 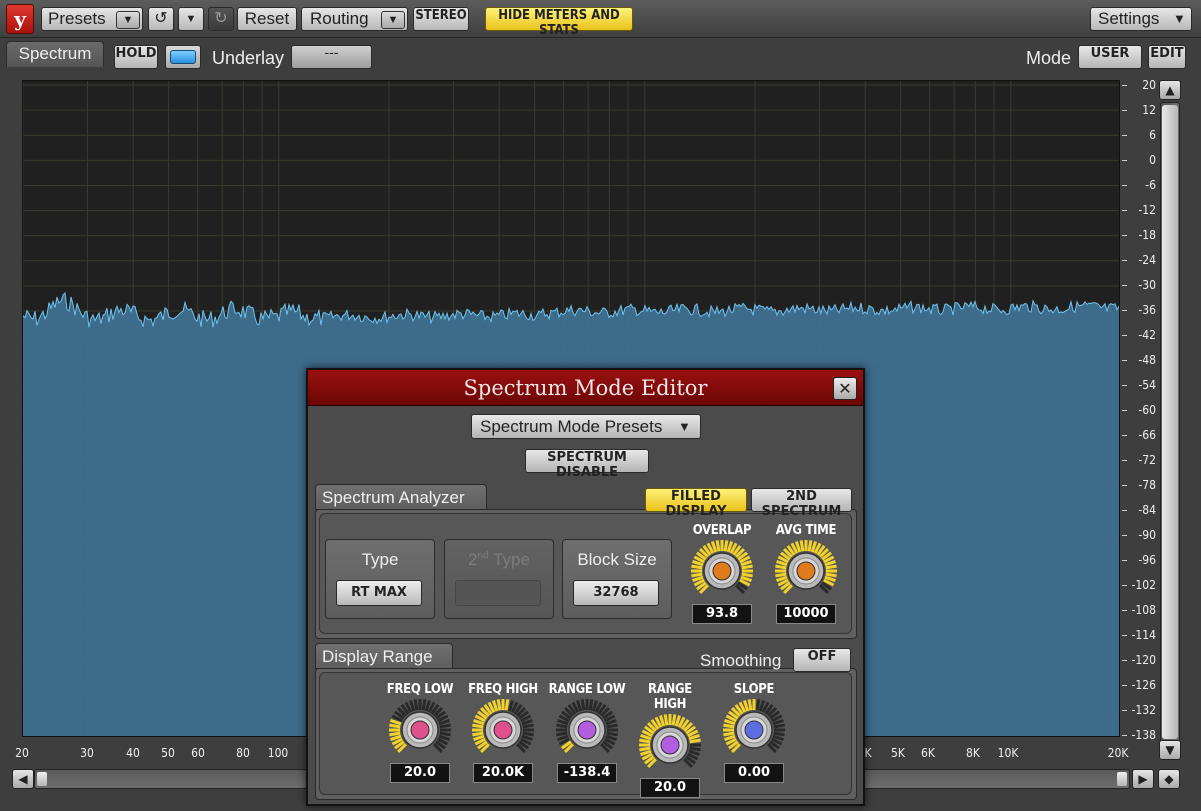 What do you see at coordinates (441, 19) in the screenshot?
I see `stereo-button: STEREO` at bounding box center [441, 19].